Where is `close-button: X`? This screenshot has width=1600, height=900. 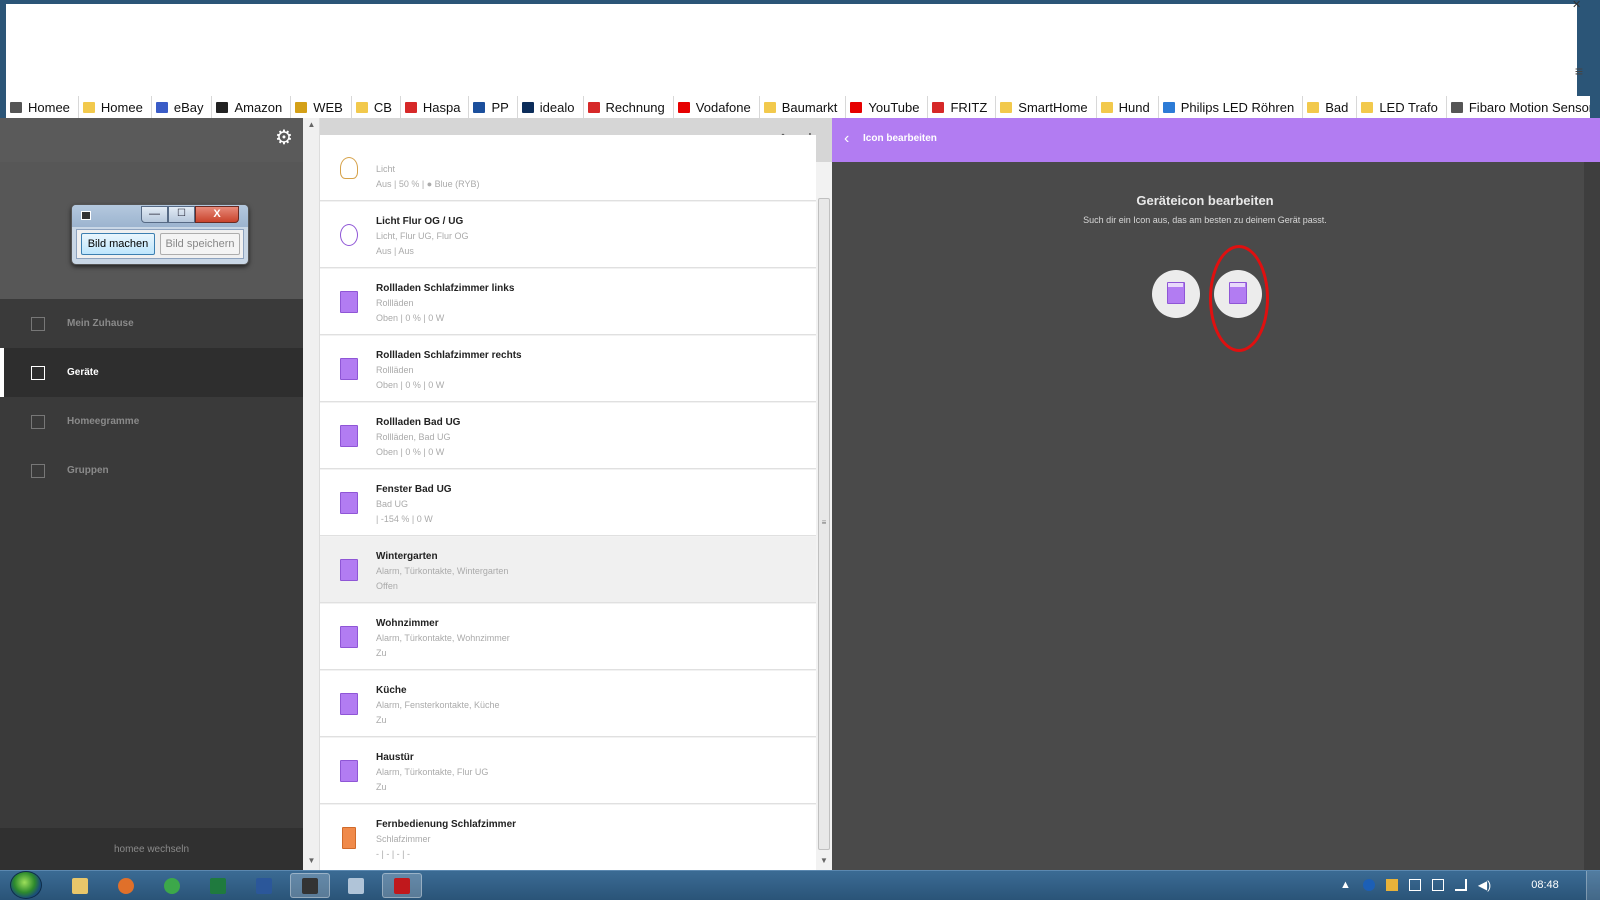
close-button: X is located at coordinates (217, 214).